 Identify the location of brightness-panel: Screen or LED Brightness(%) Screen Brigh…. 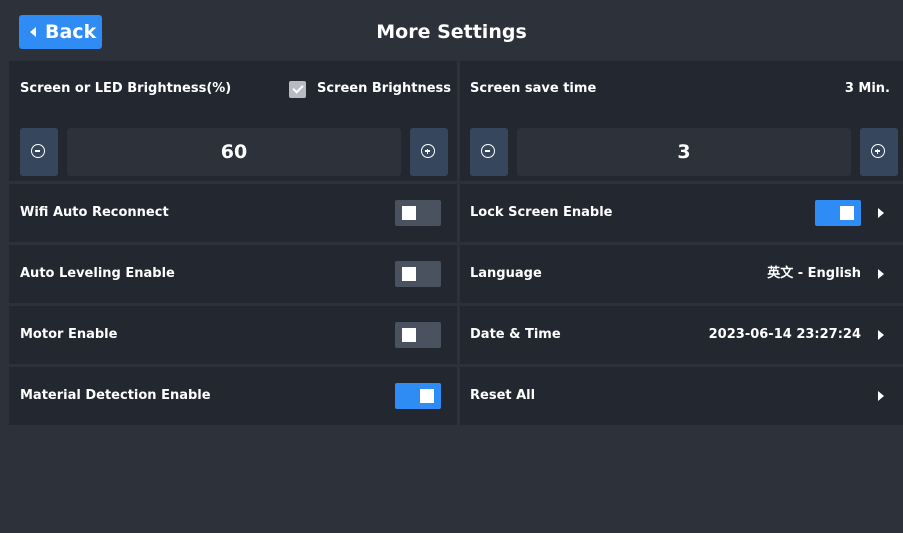
(233, 121).